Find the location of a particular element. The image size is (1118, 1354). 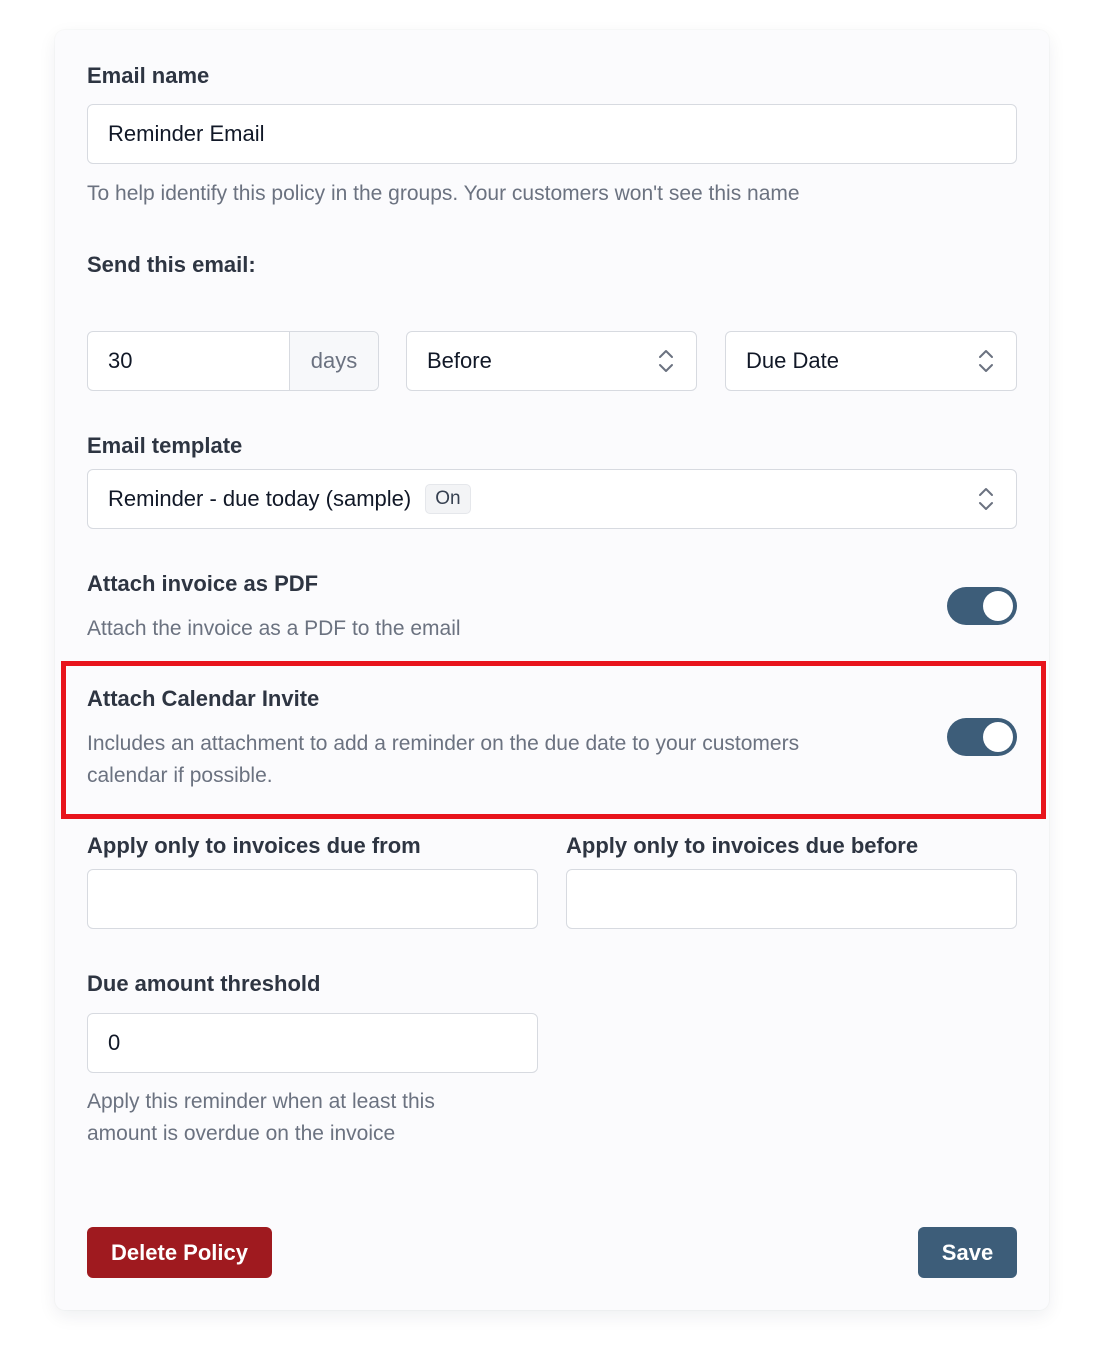

email-name-input: Reminder Email is located at coordinates (552, 134).